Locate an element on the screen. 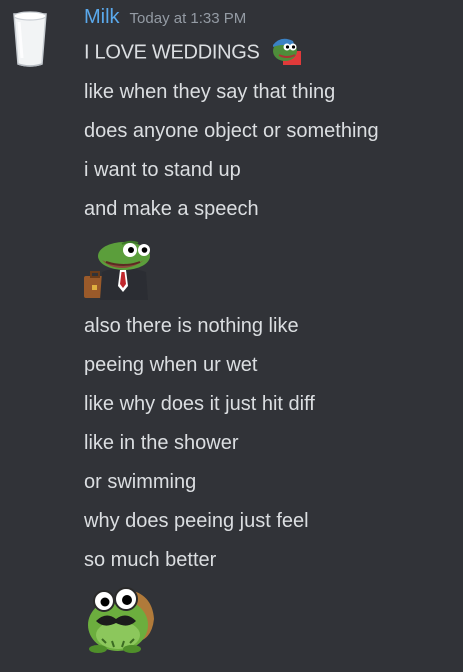 The image size is (463, 672). message-header: Milk Today at 1:33 PM is located at coordinates (165, 20).